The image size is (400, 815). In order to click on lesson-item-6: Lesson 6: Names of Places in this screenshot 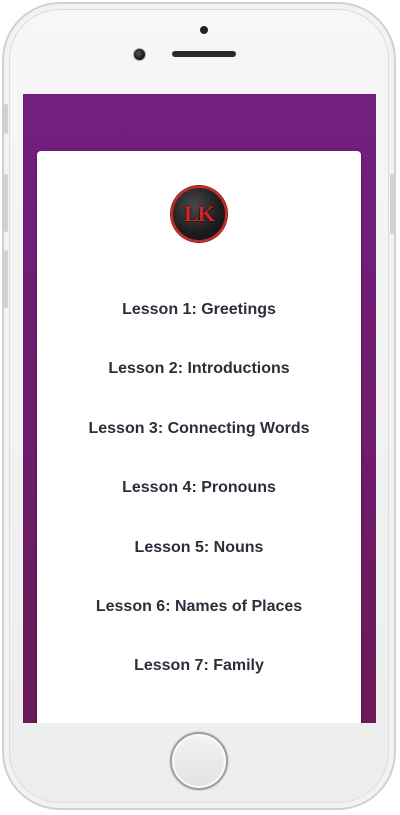, I will do `click(199, 627)`.